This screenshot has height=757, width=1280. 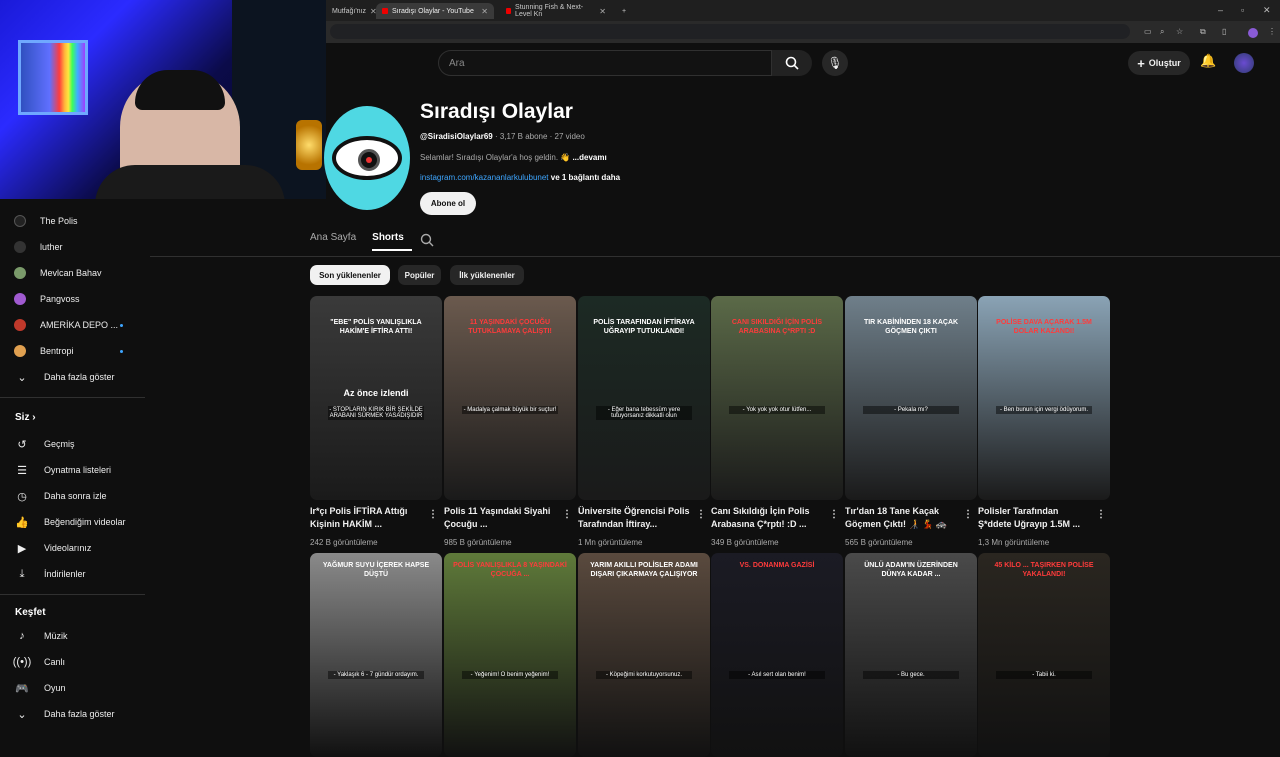 What do you see at coordinates (1242, 10) in the screenshot?
I see `maximize-icon: ▫` at bounding box center [1242, 10].